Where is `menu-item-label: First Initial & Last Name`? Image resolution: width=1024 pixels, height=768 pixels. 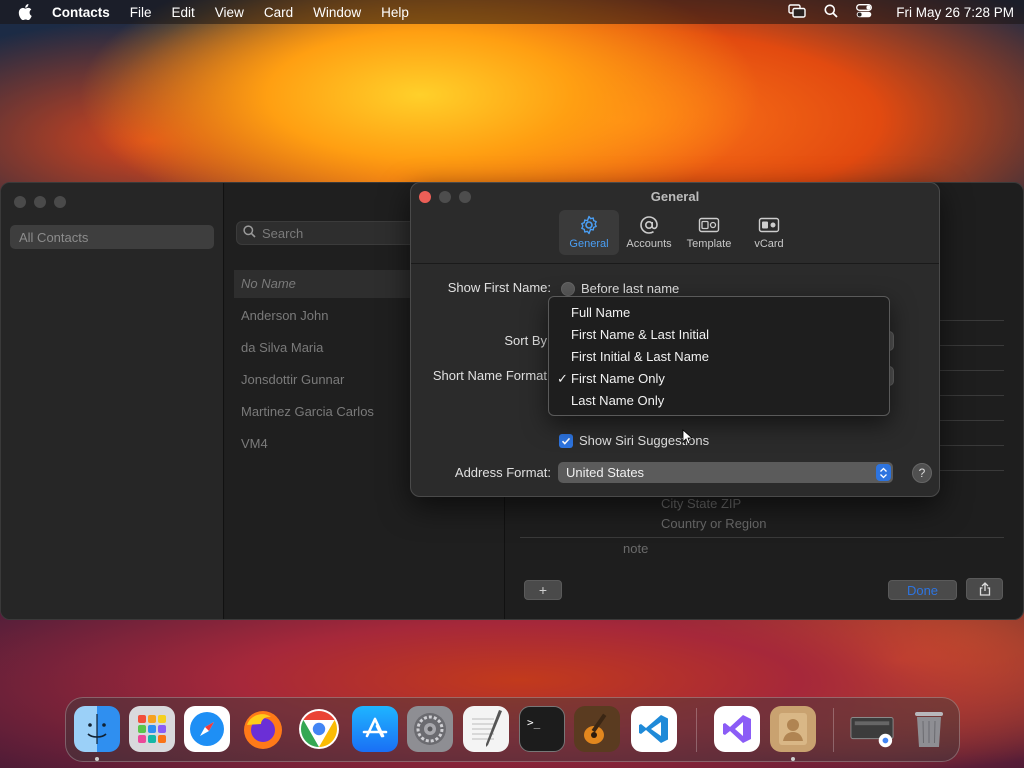 menu-item-label: First Initial & Last Name is located at coordinates (640, 356).